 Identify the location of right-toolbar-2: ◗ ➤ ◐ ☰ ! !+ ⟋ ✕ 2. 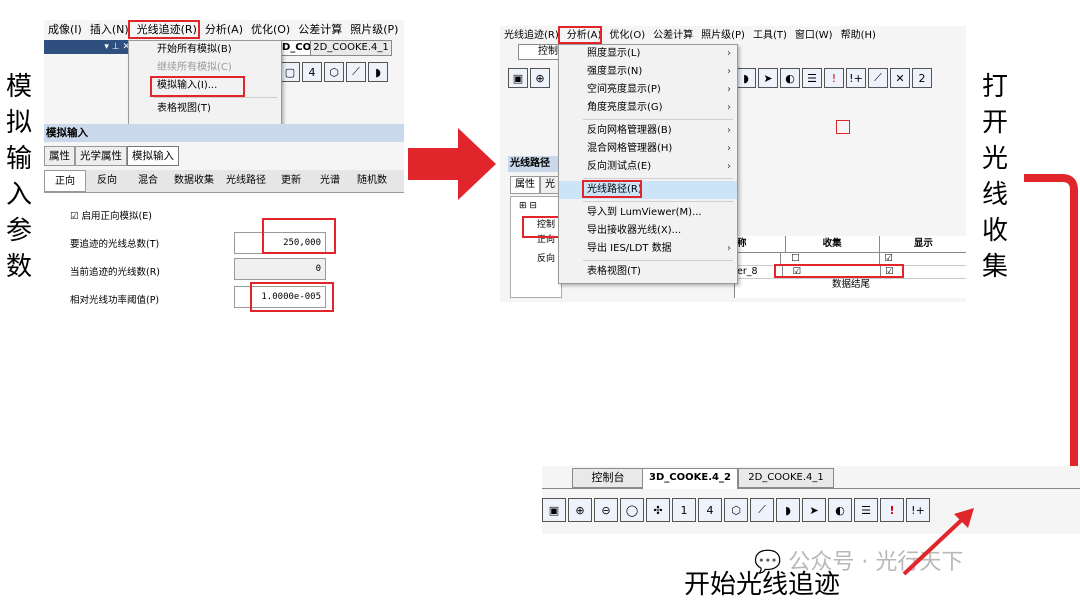
(834, 78).